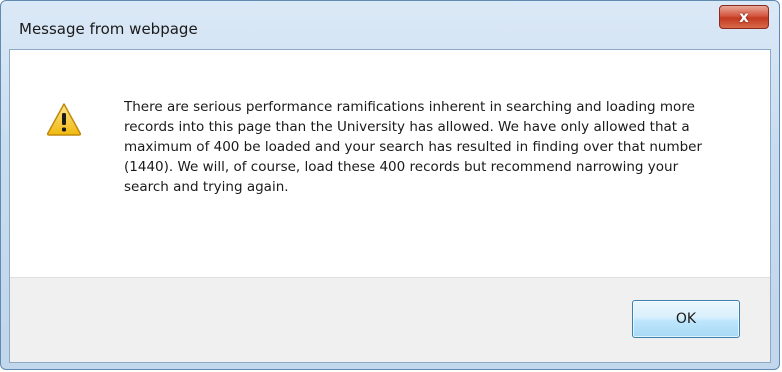  What do you see at coordinates (108, 29) in the screenshot?
I see `dialog-title: Message from webpage` at bounding box center [108, 29].